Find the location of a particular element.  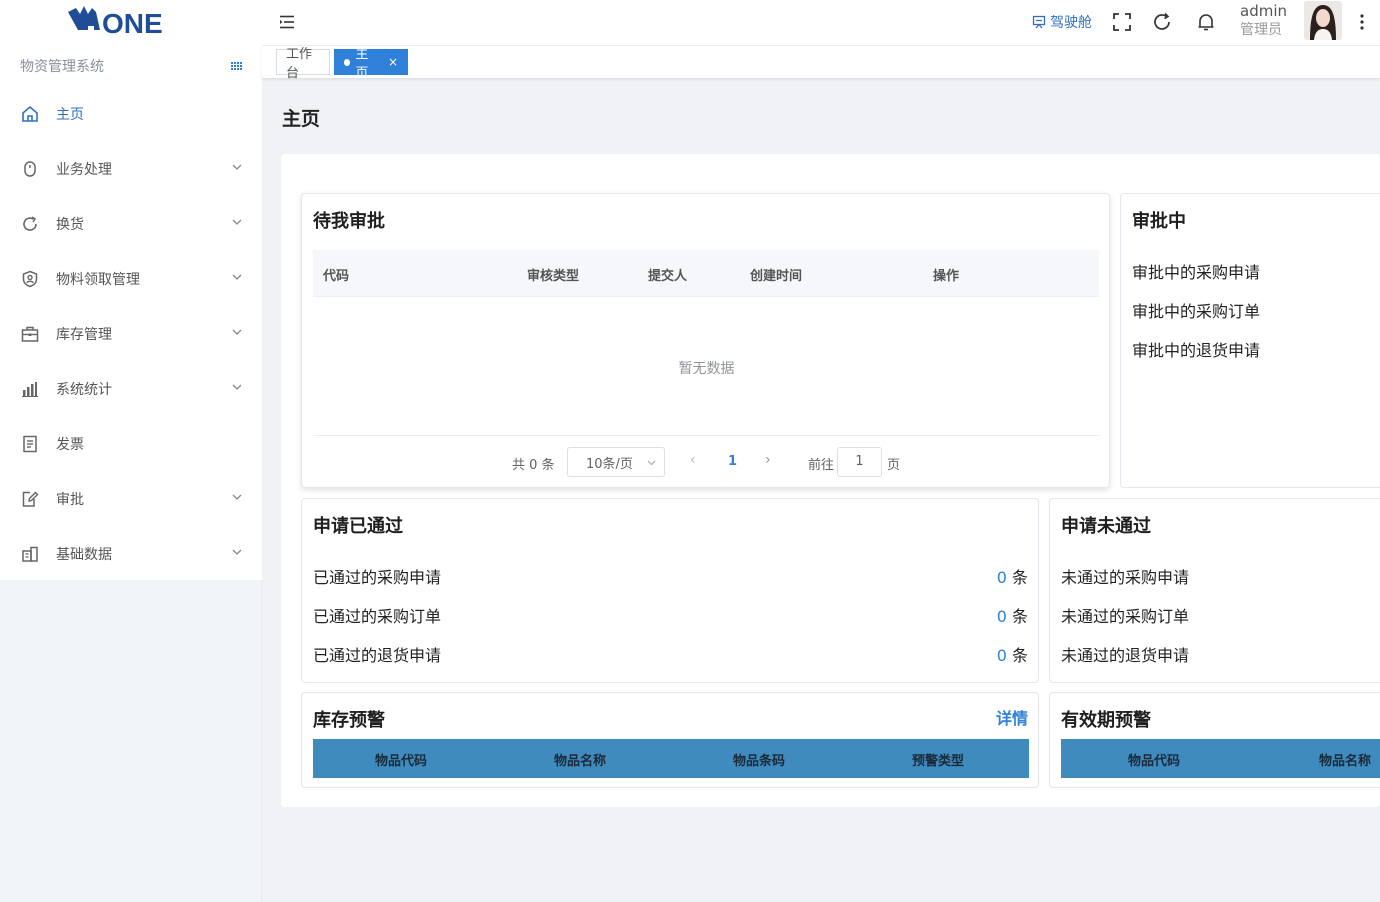

table-header: 物品代码 物品名称 物品条码 预警类型 is located at coordinates (671, 758).